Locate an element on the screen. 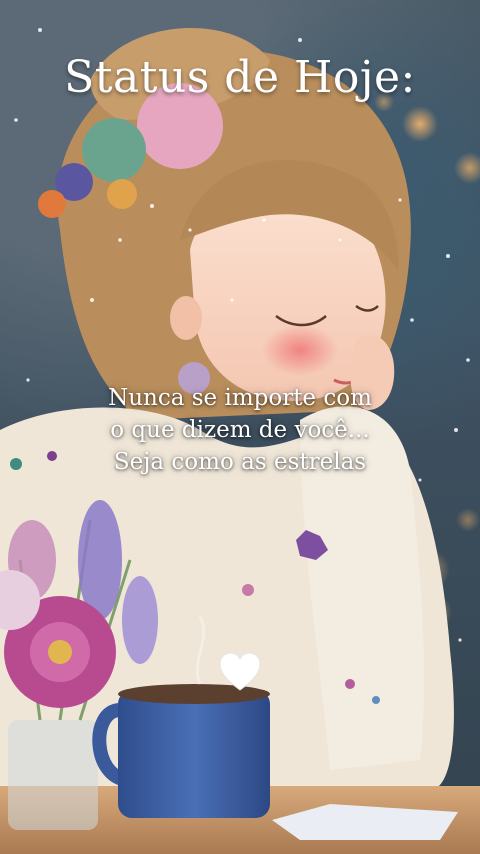 The image size is (480, 854). cheek is located at coordinates (300, 350).